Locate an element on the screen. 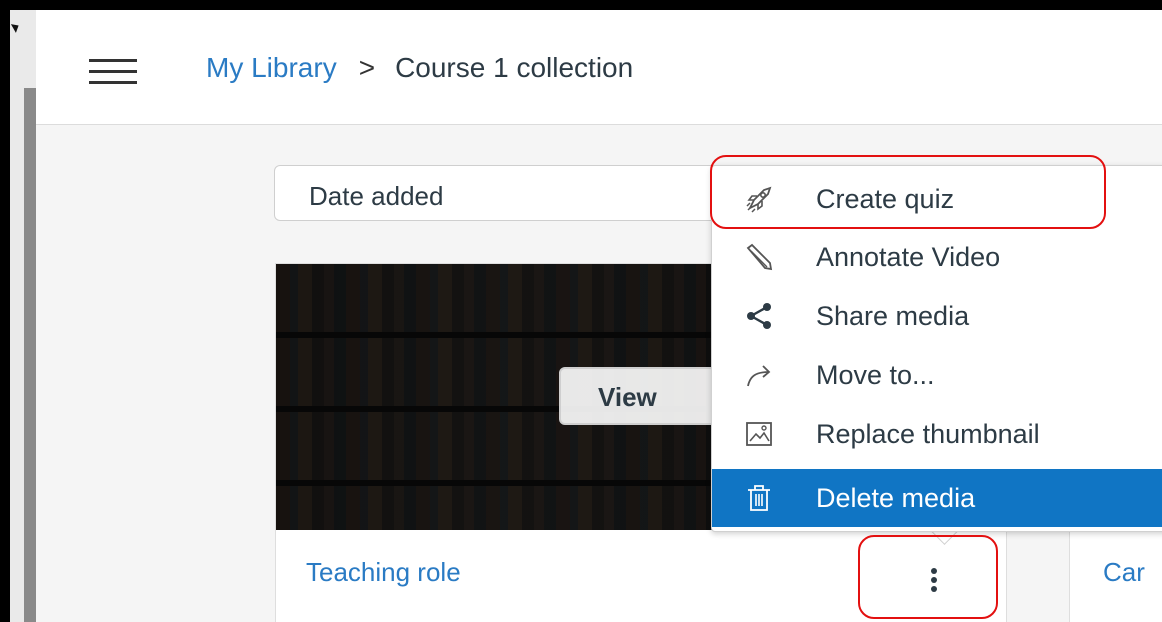 The height and width of the screenshot is (622, 1162). left-scrollbar is located at coordinates (23, 316).